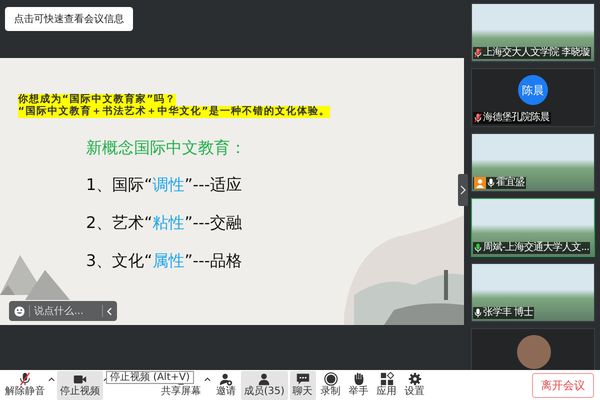 This screenshot has height=400, width=600. Describe the element at coordinates (536, 53) in the screenshot. I see `participant-name: 上海交大人文学院 李晓璇` at that location.